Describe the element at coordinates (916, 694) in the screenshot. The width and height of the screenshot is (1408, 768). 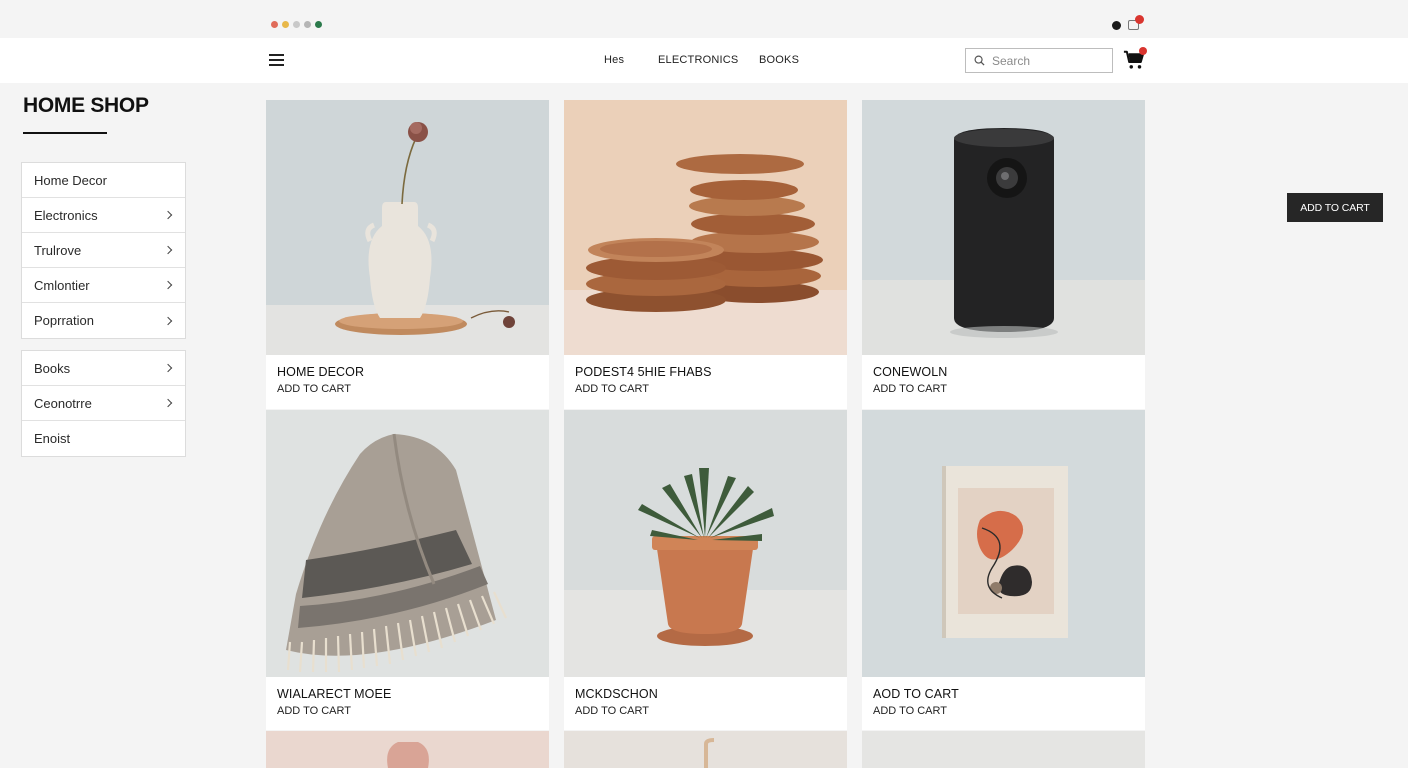
I see `product-name: AOD TO CART` at that location.